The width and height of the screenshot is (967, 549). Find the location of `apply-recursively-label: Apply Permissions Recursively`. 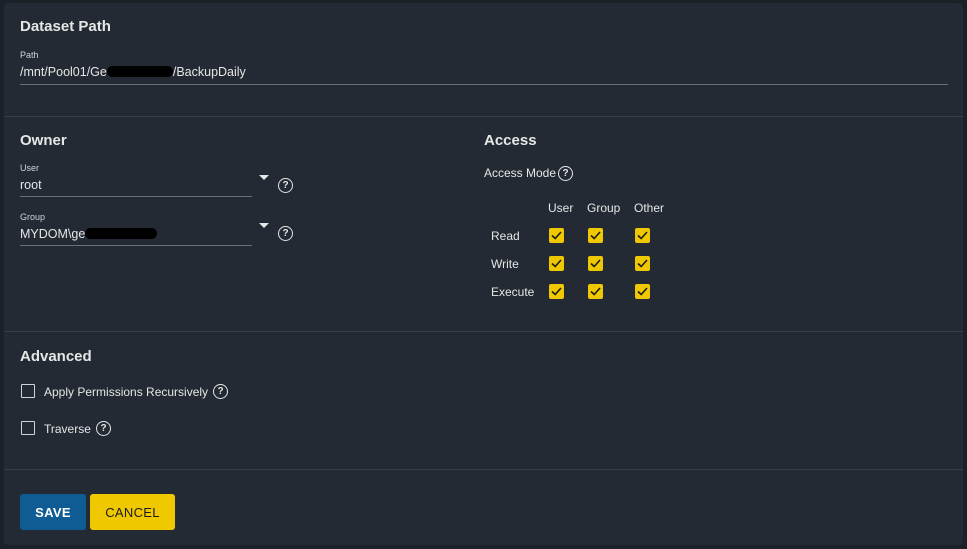

apply-recursively-label: Apply Permissions Recursively is located at coordinates (126, 392).